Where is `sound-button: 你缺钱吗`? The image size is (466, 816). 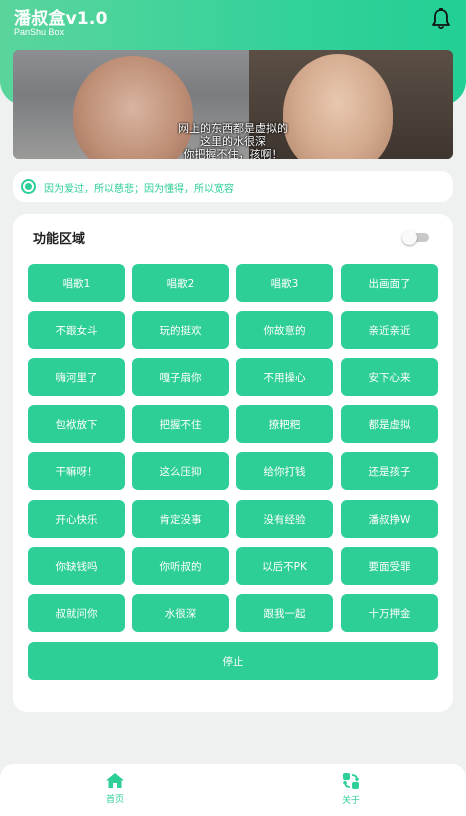 sound-button: 你缺钱吗 is located at coordinates (76, 566).